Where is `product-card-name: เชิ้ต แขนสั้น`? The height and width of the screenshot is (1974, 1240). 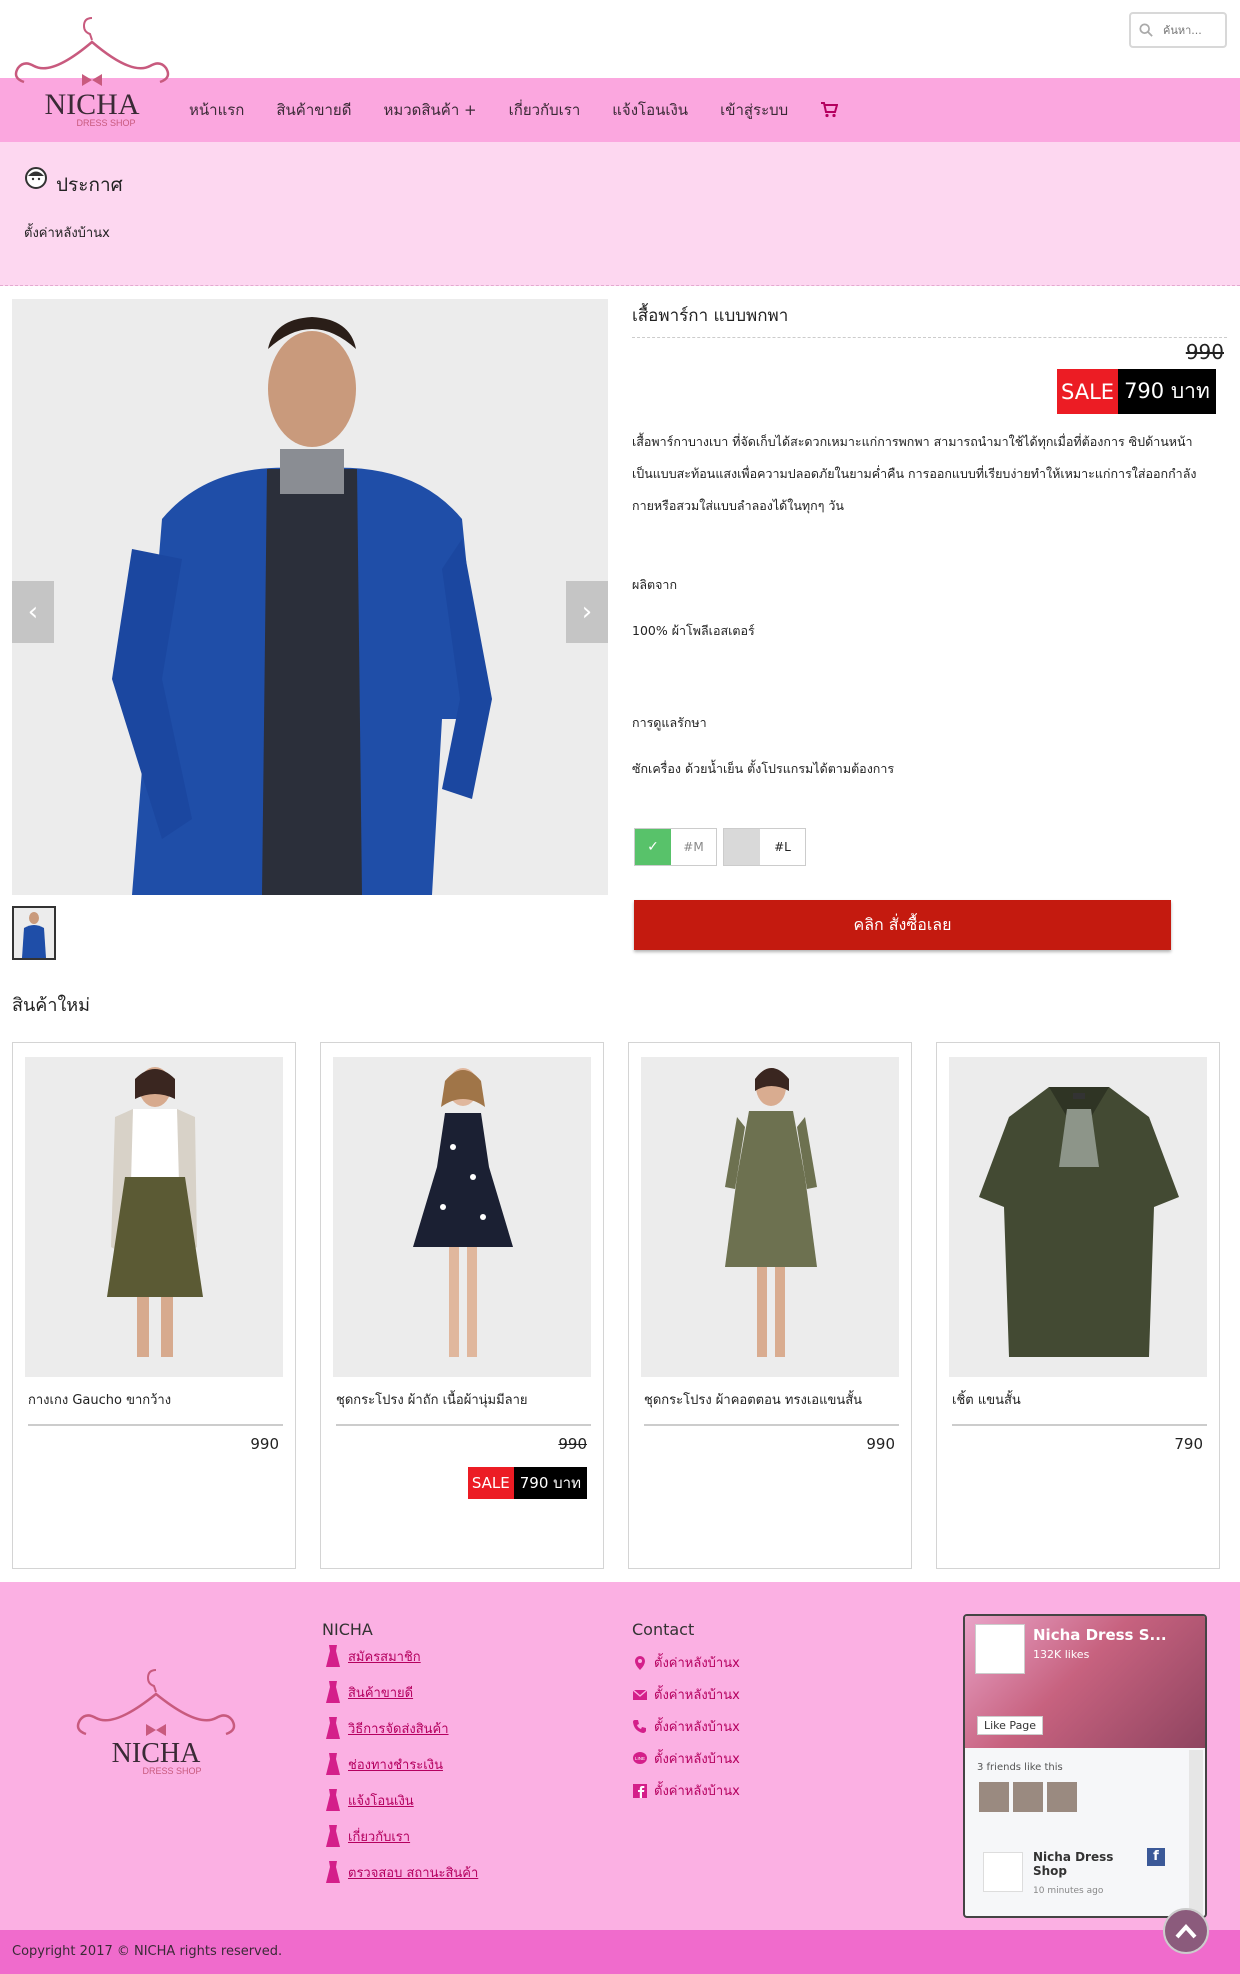
product-card-name: เชิ้ต แขนสั้น is located at coordinates (1079, 1407).